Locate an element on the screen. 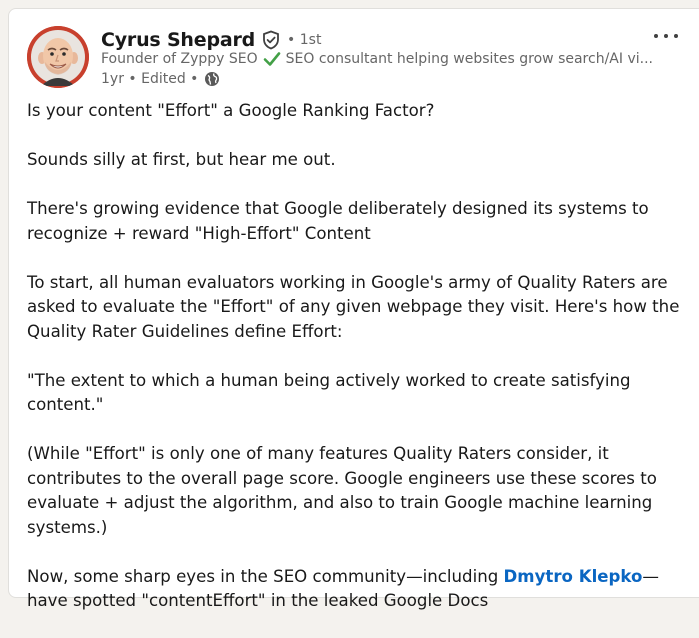 Image resolution: width=699 pixels, height=638 pixels. post-meta: 1yr • Edited • is located at coordinates (160, 79).